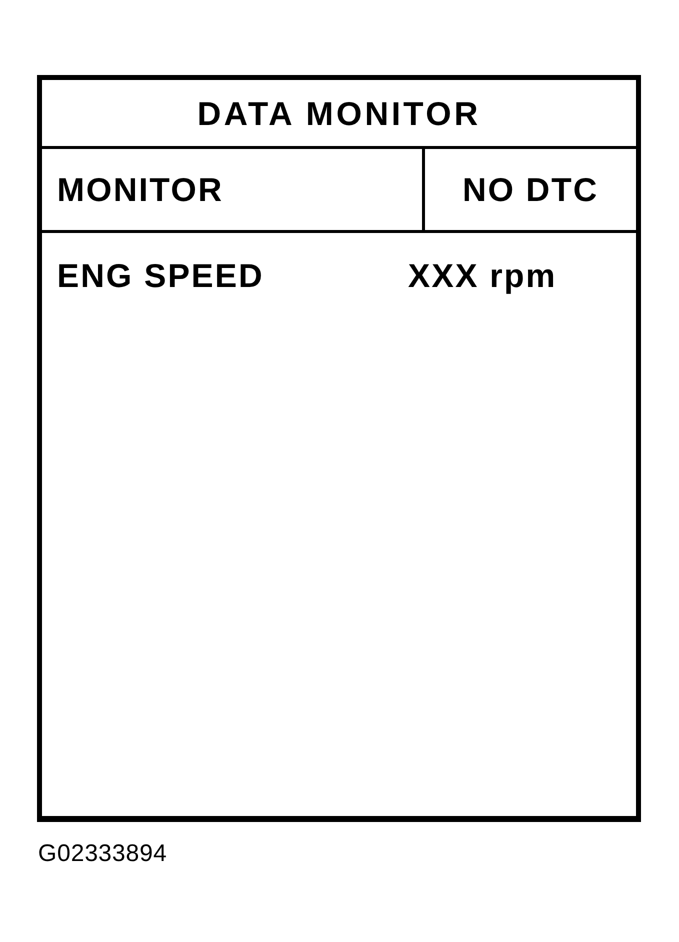 This screenshot has height=942, width=679. What do you see at coordinates (482, 275) in the screenshot?
I see `parameter-value: XXX rpm` at bounding box center [482, 275].